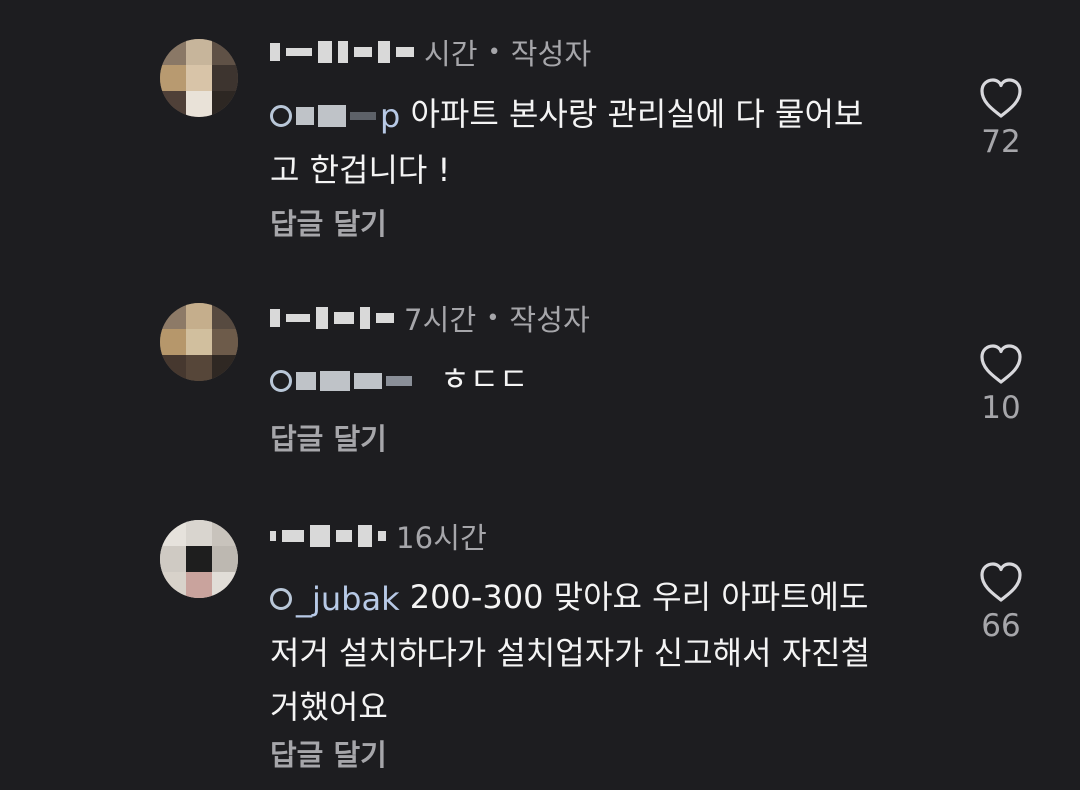  Describe the element at coordinates (341, 381) in the screenshot. I see `mention-redacted` at that location.